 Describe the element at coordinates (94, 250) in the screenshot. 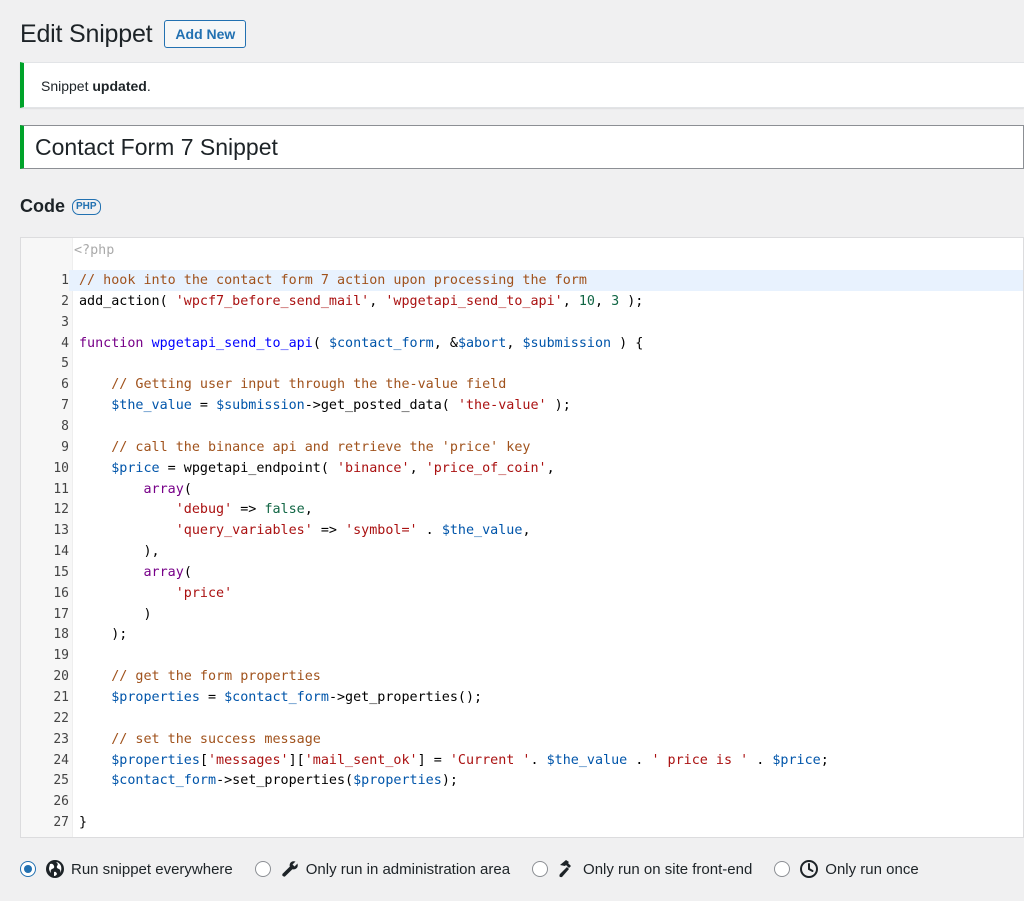

I see `php-open-tag-placeholder: <?php` at that location.